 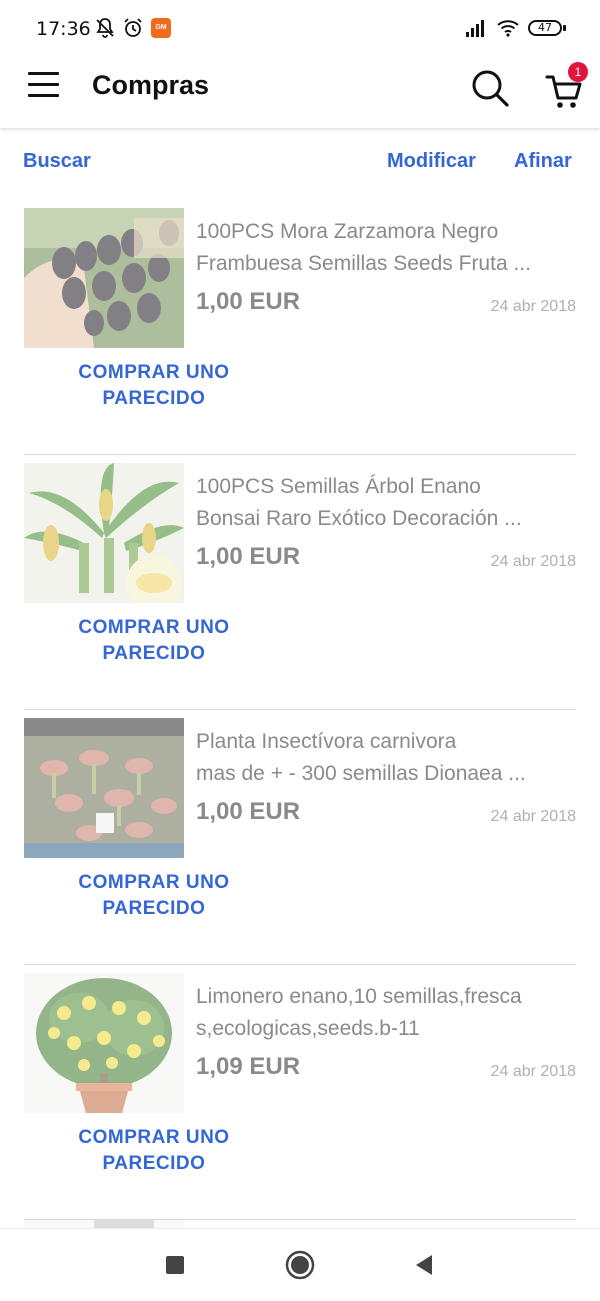 I want to click on battery-icon: 47, so click(x=545, y=28).